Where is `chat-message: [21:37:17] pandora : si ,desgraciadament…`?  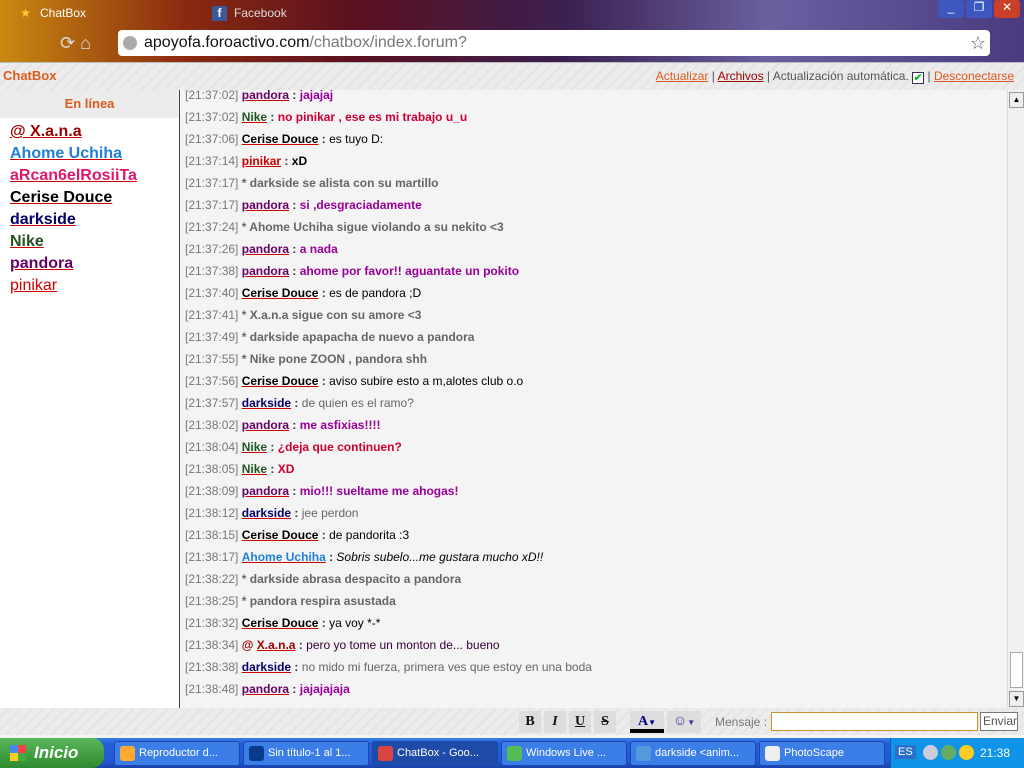 chat-message: [21:37:17] pandora : si ,desgraciadament… is located at coordinates (303, 205).